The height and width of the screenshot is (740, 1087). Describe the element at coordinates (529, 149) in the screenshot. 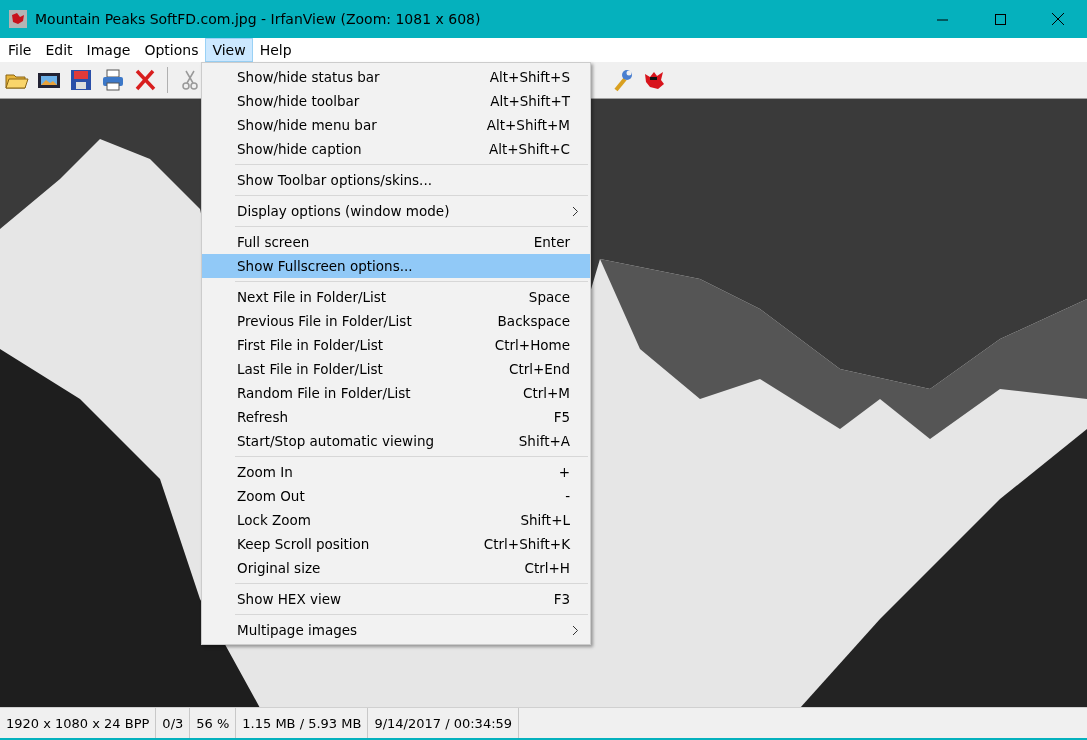

I see `shortcut-label: Alt+Shift+C` at that location.